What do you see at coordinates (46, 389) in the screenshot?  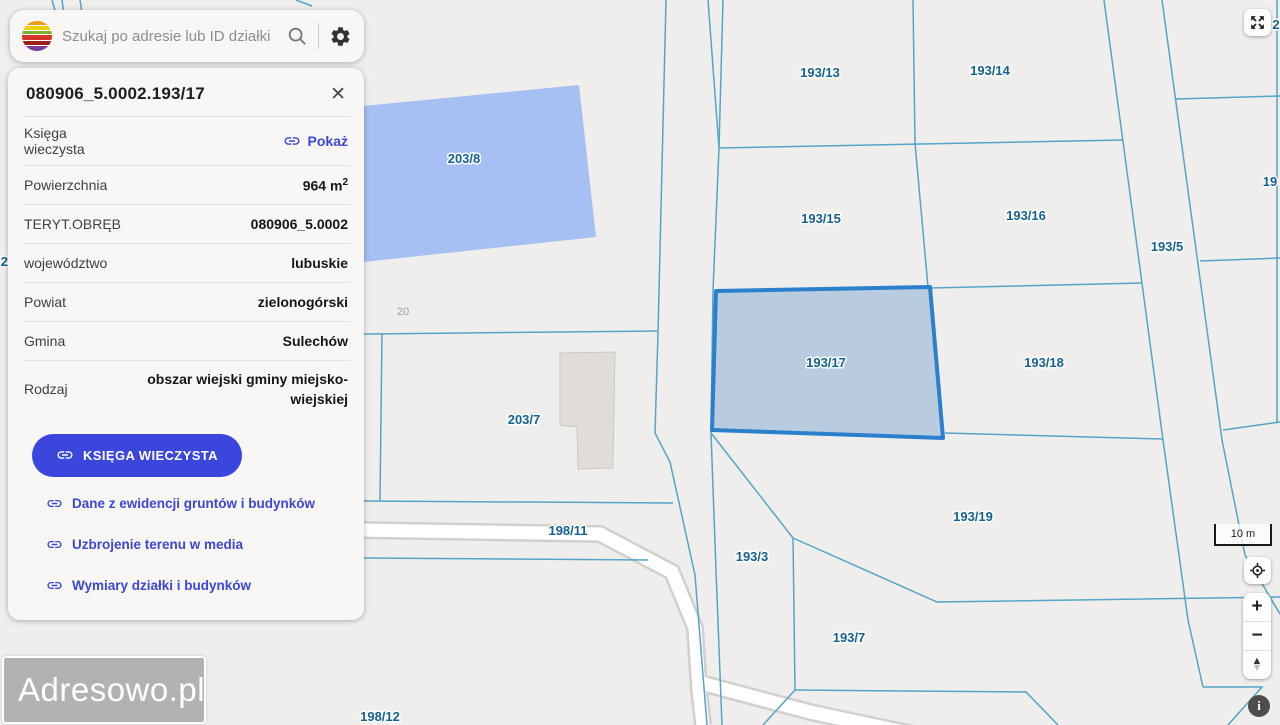 I see `row-label: Rodzaj` at bounding box center [46, 389].